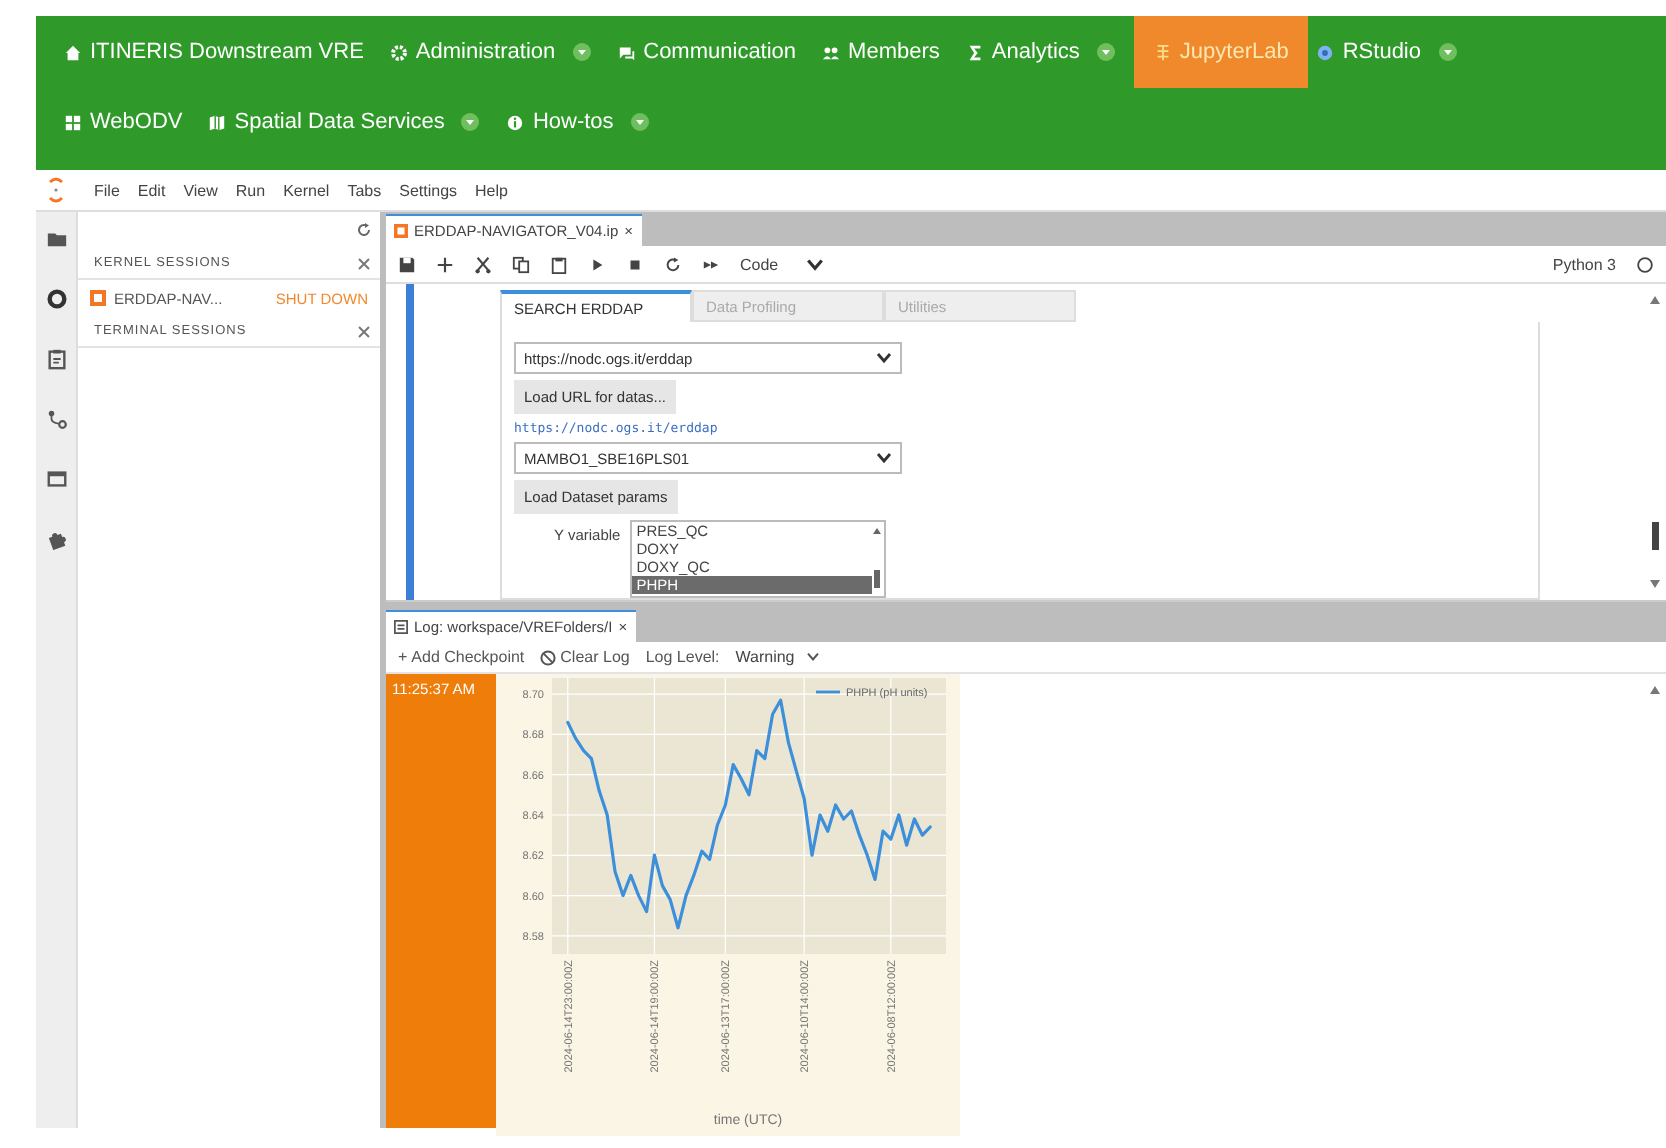 Image resolution: width=1666 pixels, height=1148 pixels. Describe the element at coordinates (521, 264) in the screenshot. I see `copy-icon` at that location.